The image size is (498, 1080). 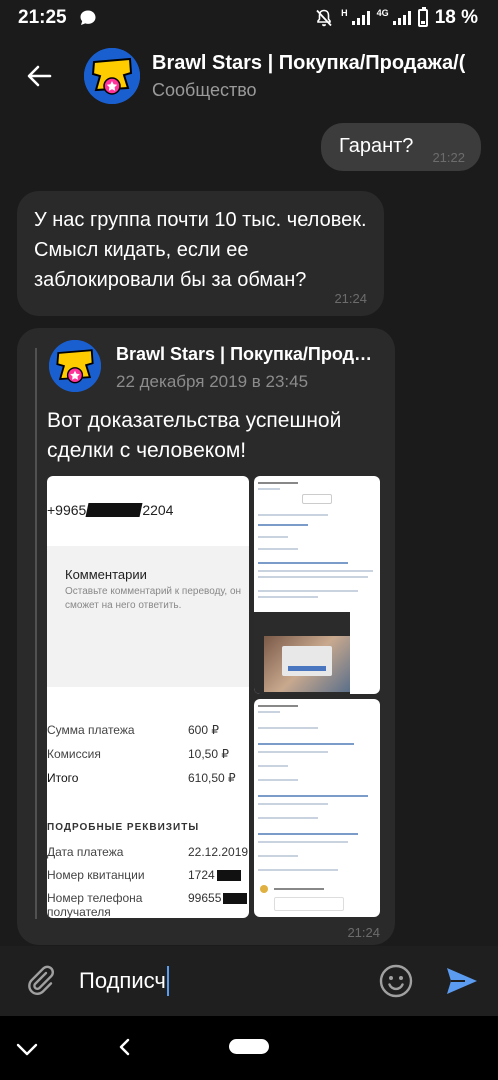 What do you see at coordinates (141, 778) in the screenshot?
I see `receipt-row: Итого 610,50 ₽` at bounding box center [141, 778].